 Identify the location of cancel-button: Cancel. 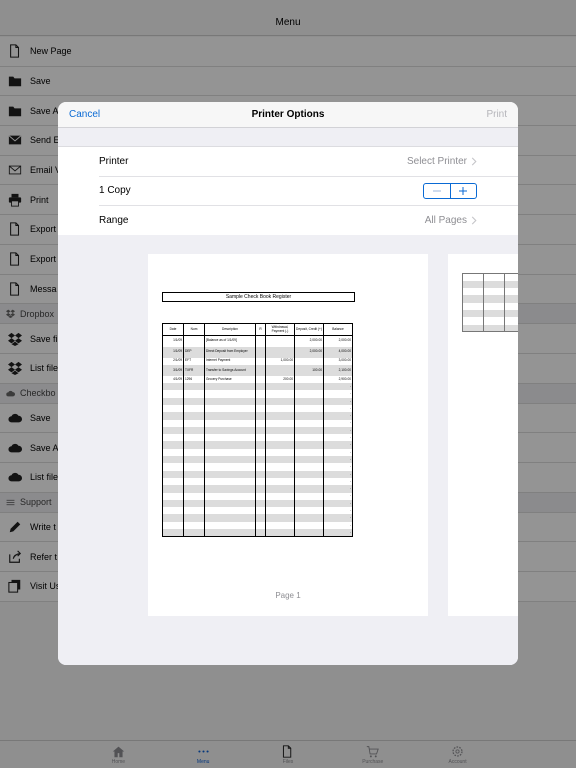
(84, 114).